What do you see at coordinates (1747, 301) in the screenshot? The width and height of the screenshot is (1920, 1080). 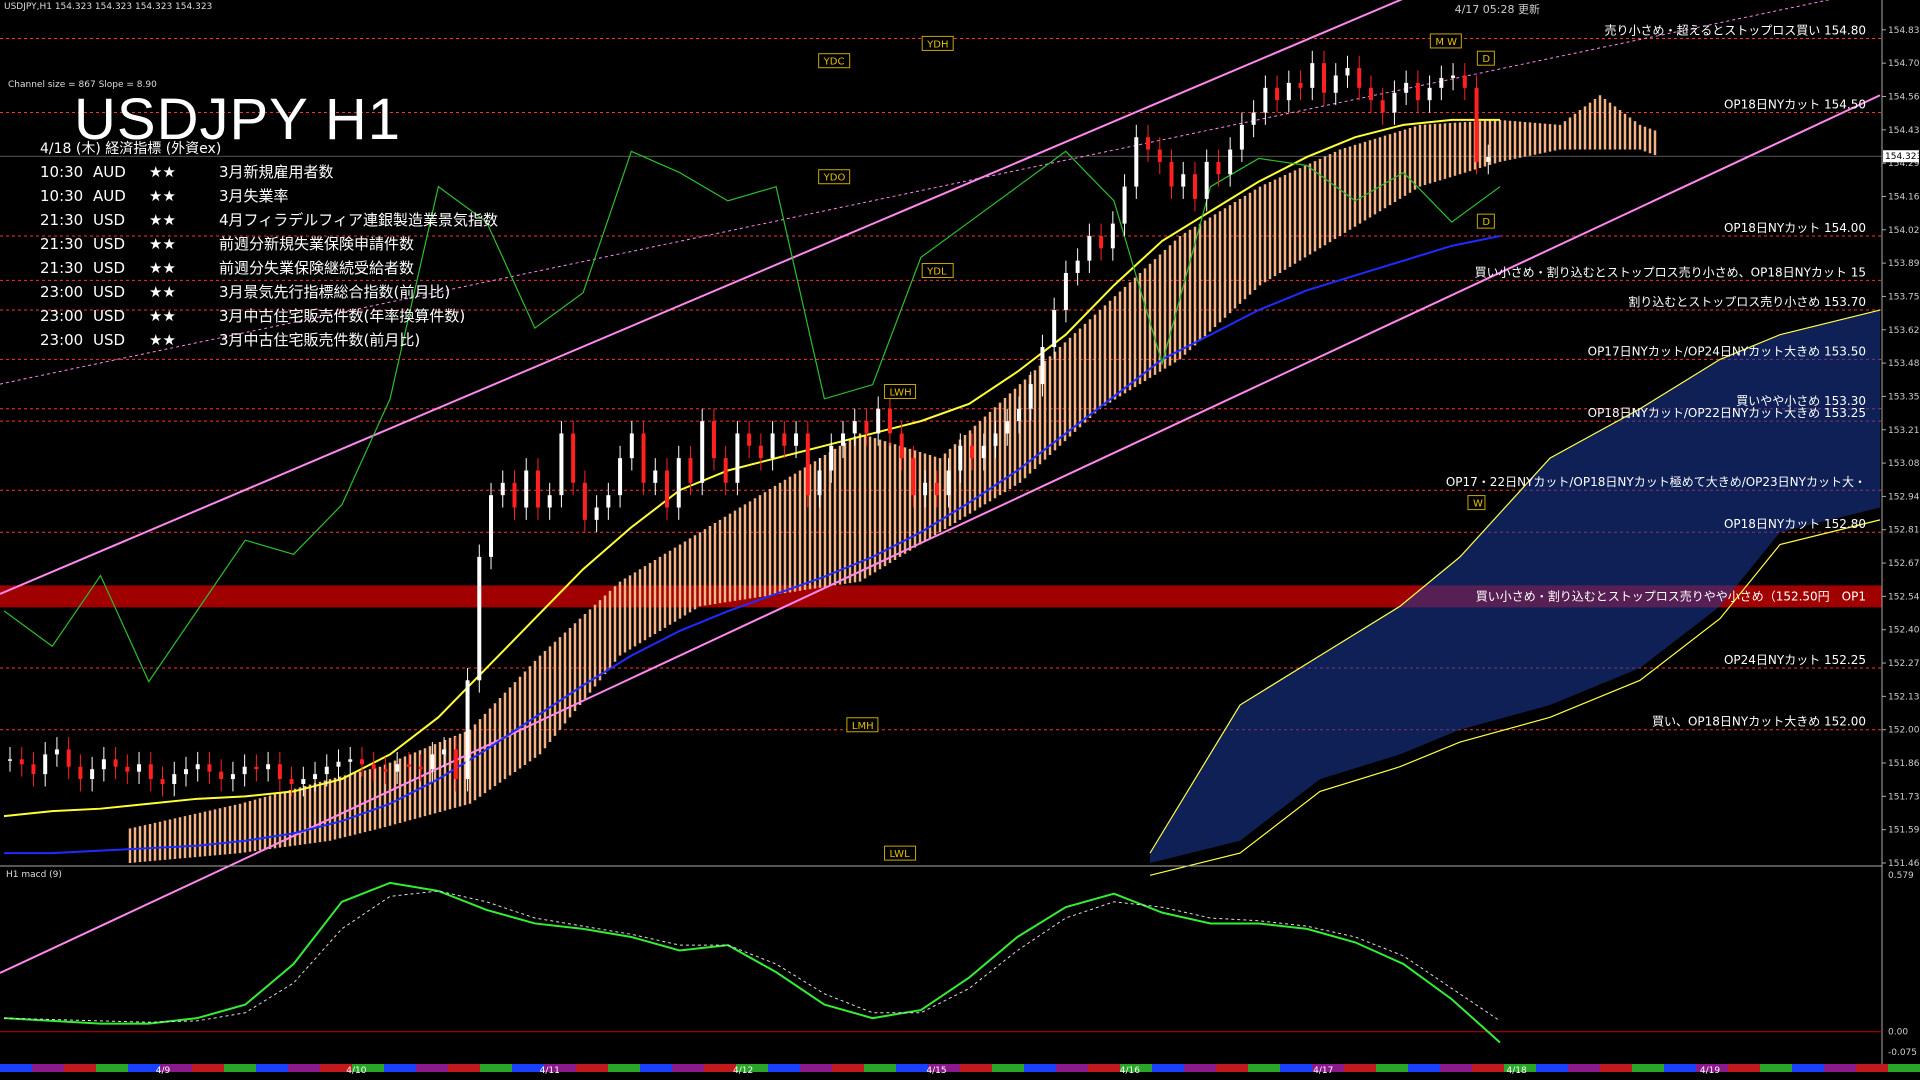 I see `order-level-label: 割り込むとストップロス売り小さめ 153.70` at bounding box center [1747, 301].